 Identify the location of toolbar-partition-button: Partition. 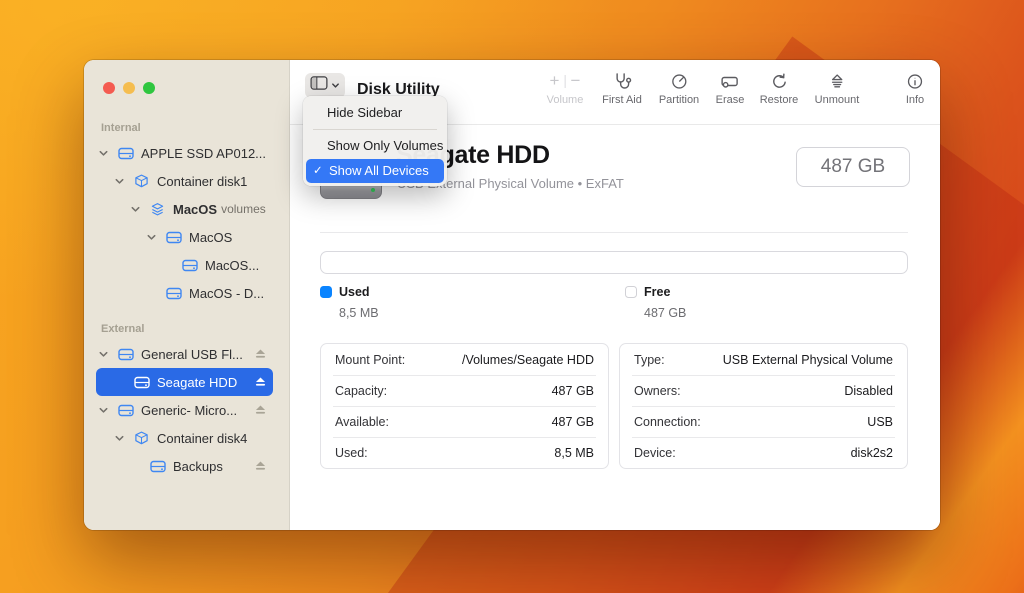
(679, 88).